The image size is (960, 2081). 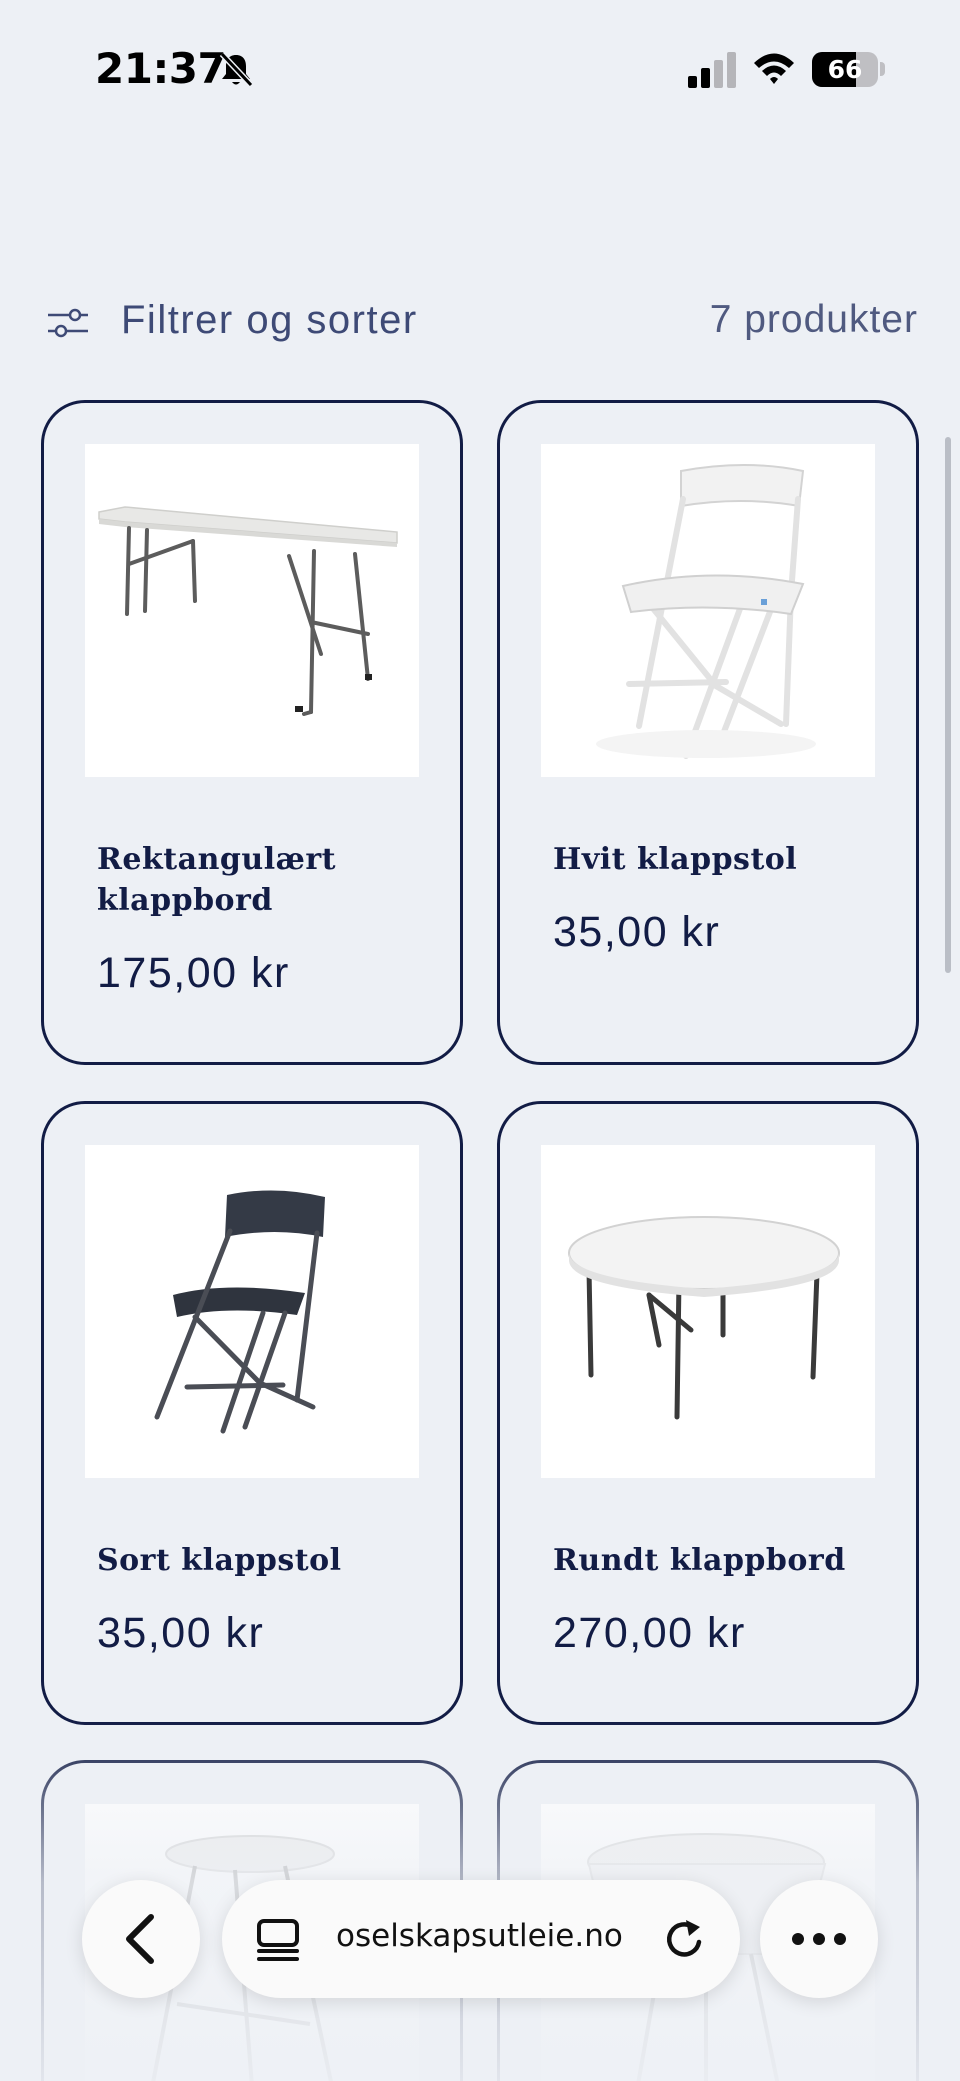 I want to click on more-icon, so click(x=819, y=1939).